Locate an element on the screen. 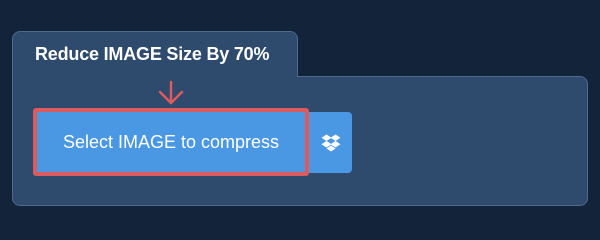  card-title: Reduce IMAGE Size By 70% is located at coordinates (152, 54).